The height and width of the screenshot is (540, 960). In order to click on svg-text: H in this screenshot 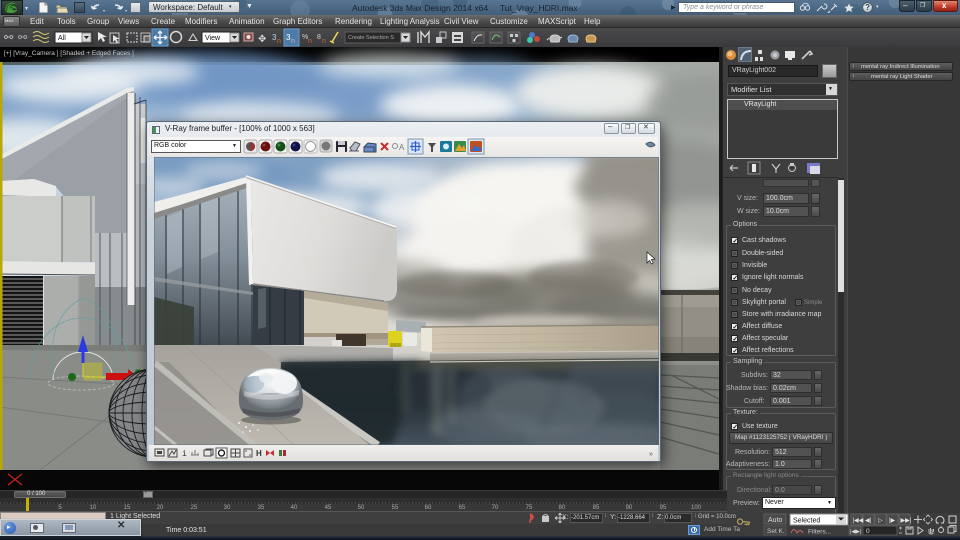, I will do `click(259, 453)`.